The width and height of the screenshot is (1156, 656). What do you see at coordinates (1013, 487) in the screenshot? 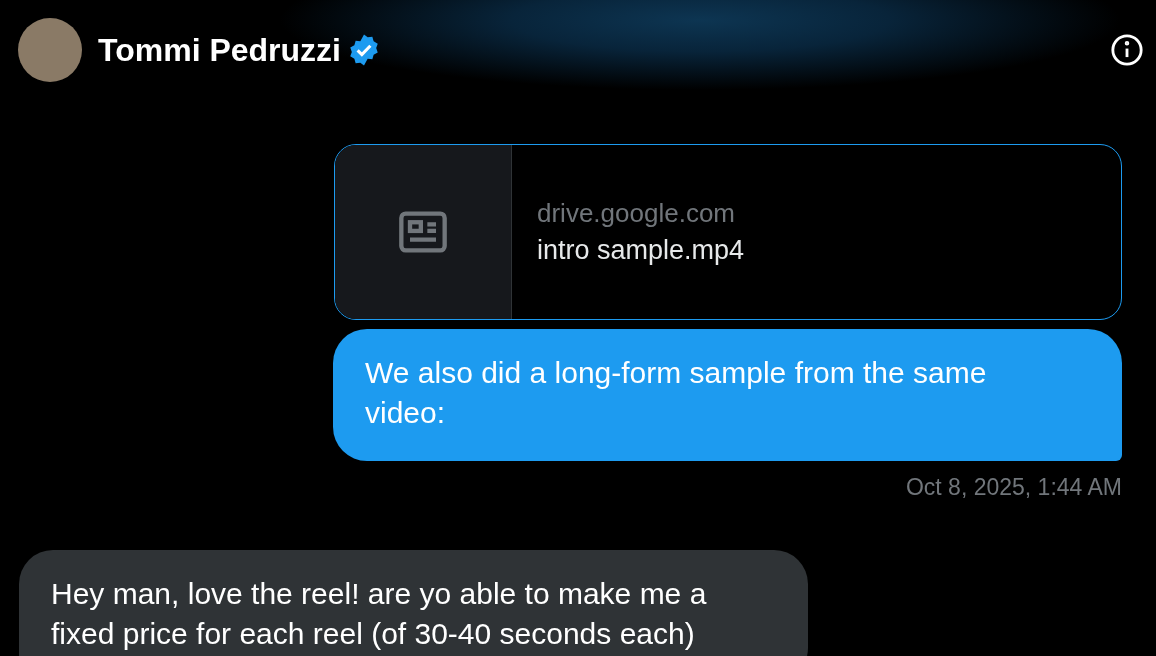
I see `message-timestamp: Oct 8, 2025, 1:44 AM` at bounding box center [1013, 487].